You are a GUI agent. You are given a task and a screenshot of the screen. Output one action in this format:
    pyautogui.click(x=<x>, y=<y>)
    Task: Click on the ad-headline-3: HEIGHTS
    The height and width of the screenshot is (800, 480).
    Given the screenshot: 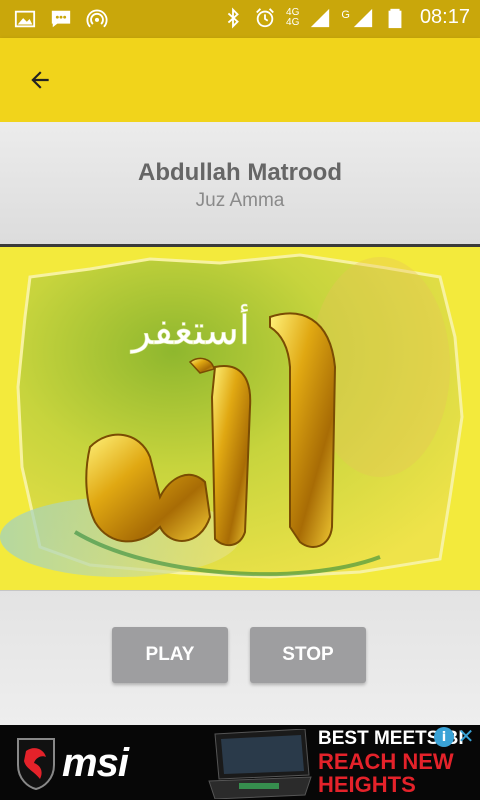 What is the action you would take?
    pyautogui.click(x=367, y=784)
    